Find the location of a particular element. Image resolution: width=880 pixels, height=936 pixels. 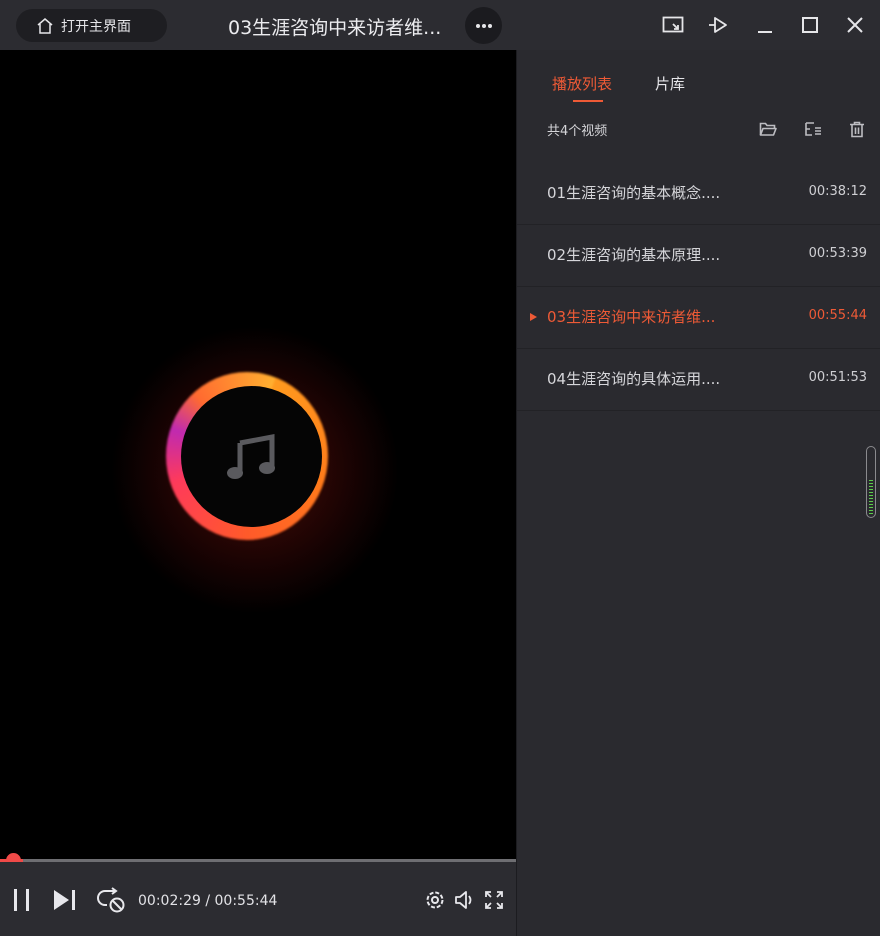

open-folder-button is located at coordinates (768, 129).